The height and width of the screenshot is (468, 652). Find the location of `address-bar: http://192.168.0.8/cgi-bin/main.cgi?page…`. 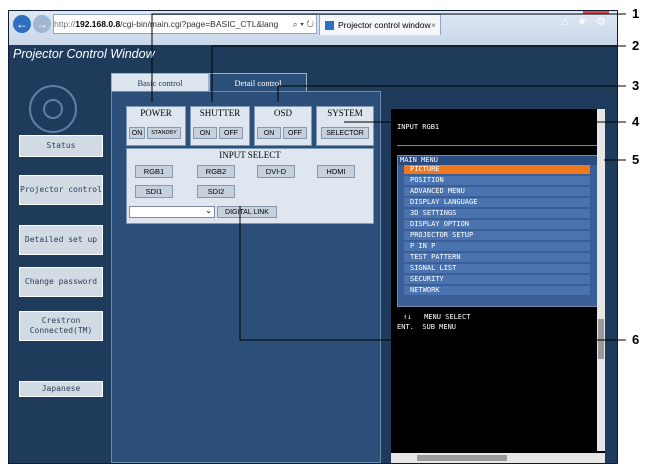

address-bar: http://192.168.0.8/cgi-bin/main.cgi?page… is located at coordinates (185, 24).